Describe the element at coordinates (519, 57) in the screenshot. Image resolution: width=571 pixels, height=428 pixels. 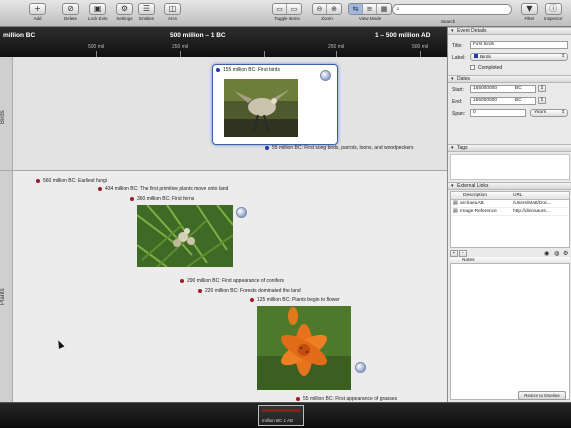
I see `label-select: Birds ⇕` at that location.